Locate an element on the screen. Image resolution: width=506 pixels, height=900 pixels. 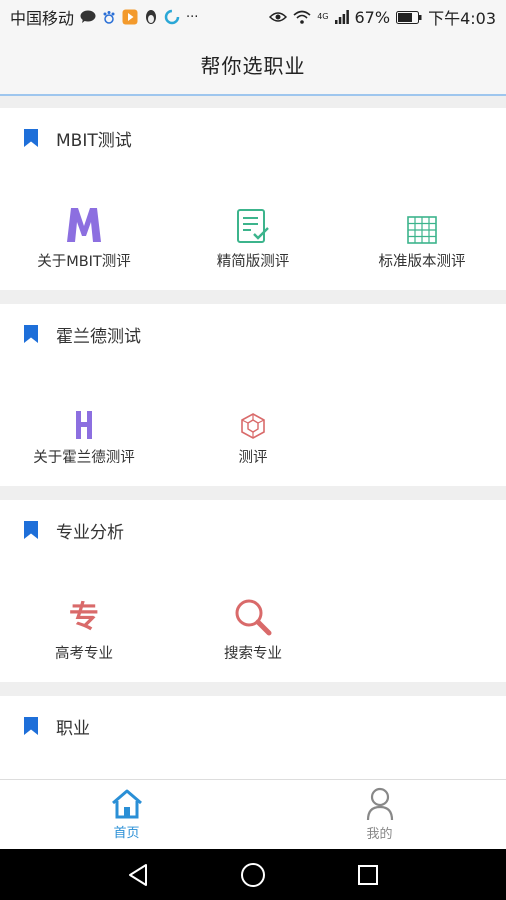
tab-home: 首页 is located at coordinates (126, 814).